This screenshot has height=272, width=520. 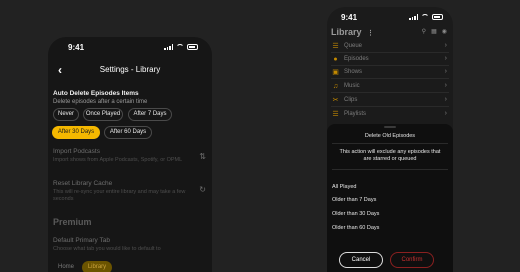 I want to click on library-title: Library ⋮, so click(x=352, y=32).